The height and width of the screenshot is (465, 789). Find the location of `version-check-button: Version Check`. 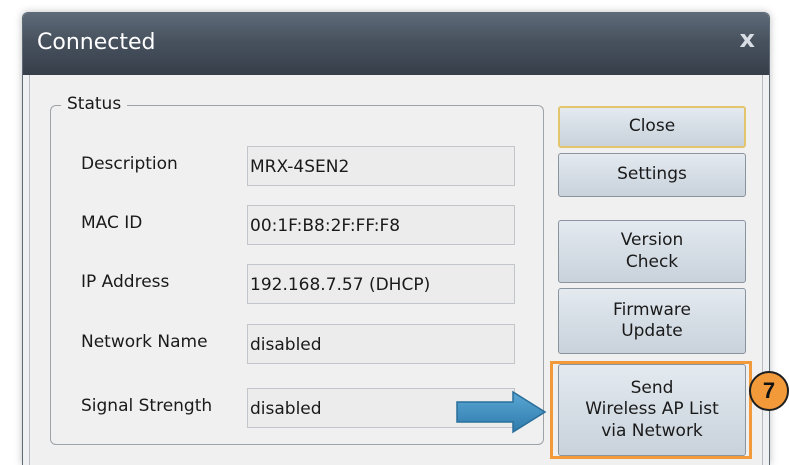

version-check-button: Version Check is located at coordinates (652, 251).